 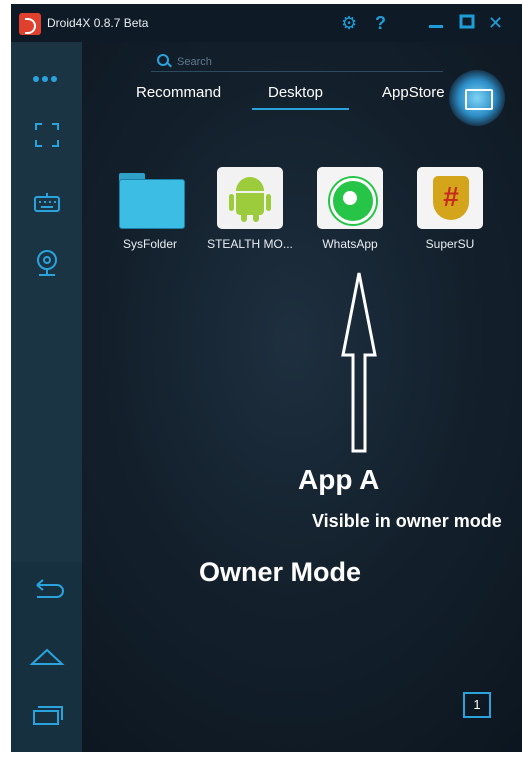 What do you see at coordinates (413, 92) in the screenshot?
I see `tab-appstore: AppStore` at bounding box center [413, 92].